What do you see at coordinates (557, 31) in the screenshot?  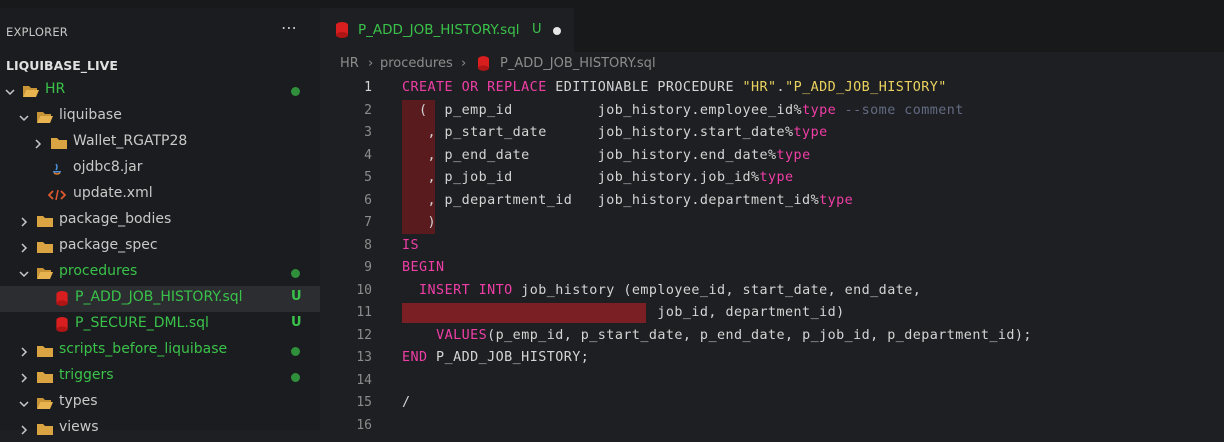 I see `unsaved-dot-icon` at bounding box center [557, 31].